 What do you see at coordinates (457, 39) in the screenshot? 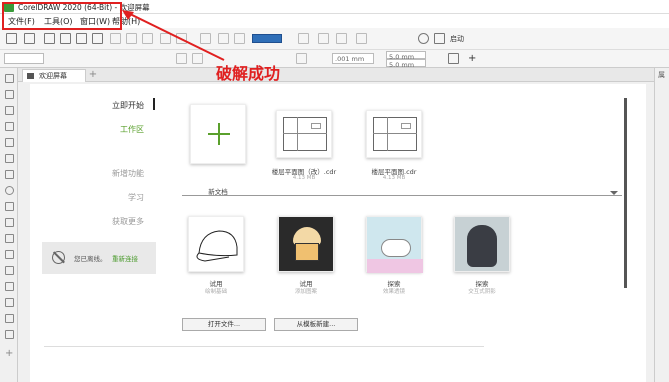
I see `launch-label: 启动` at bounding box center [457, 39].